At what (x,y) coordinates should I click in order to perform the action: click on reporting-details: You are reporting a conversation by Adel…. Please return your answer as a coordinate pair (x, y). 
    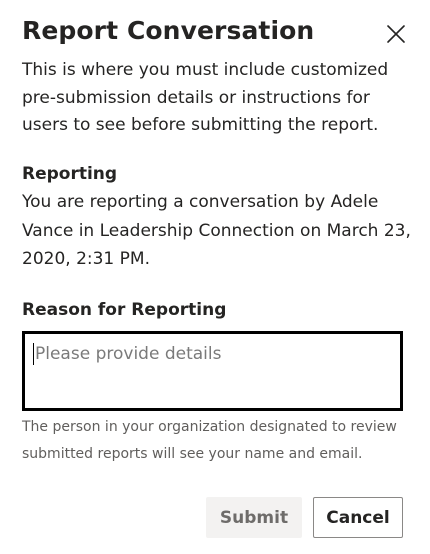
    Looking at the image, I should click on (216, 230).